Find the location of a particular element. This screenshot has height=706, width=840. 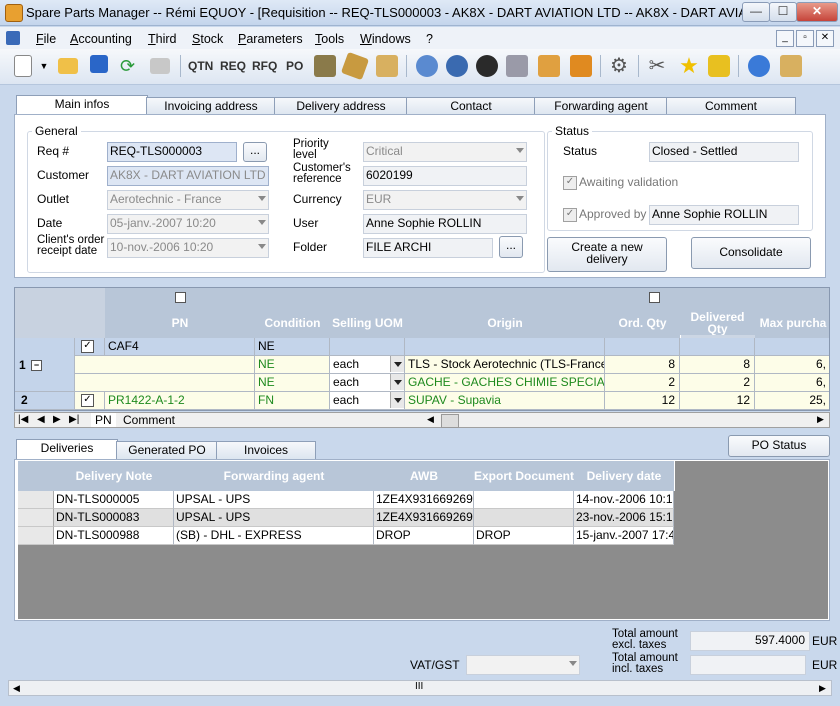

delivery-note-cell: DN-TLS000005 is located at coordinates (114, 500).